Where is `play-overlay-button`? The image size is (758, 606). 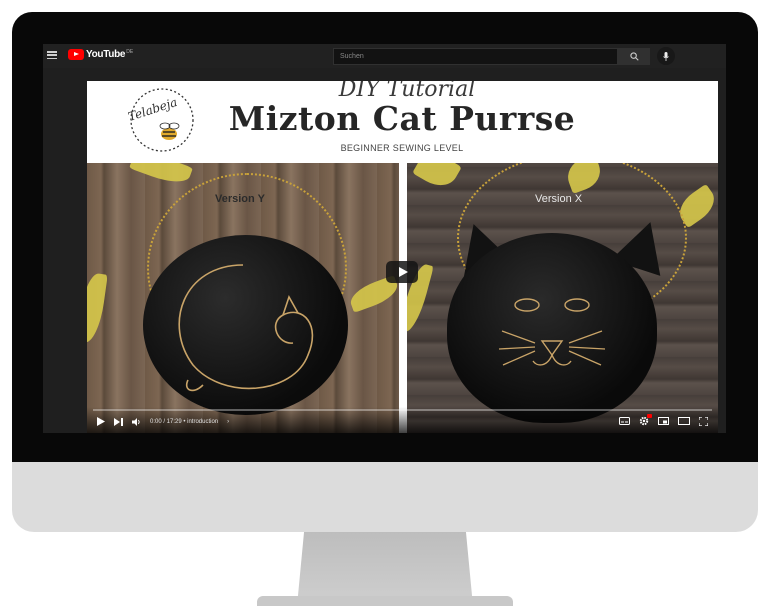
play-overlay-button is located at coordinates (402, 272).